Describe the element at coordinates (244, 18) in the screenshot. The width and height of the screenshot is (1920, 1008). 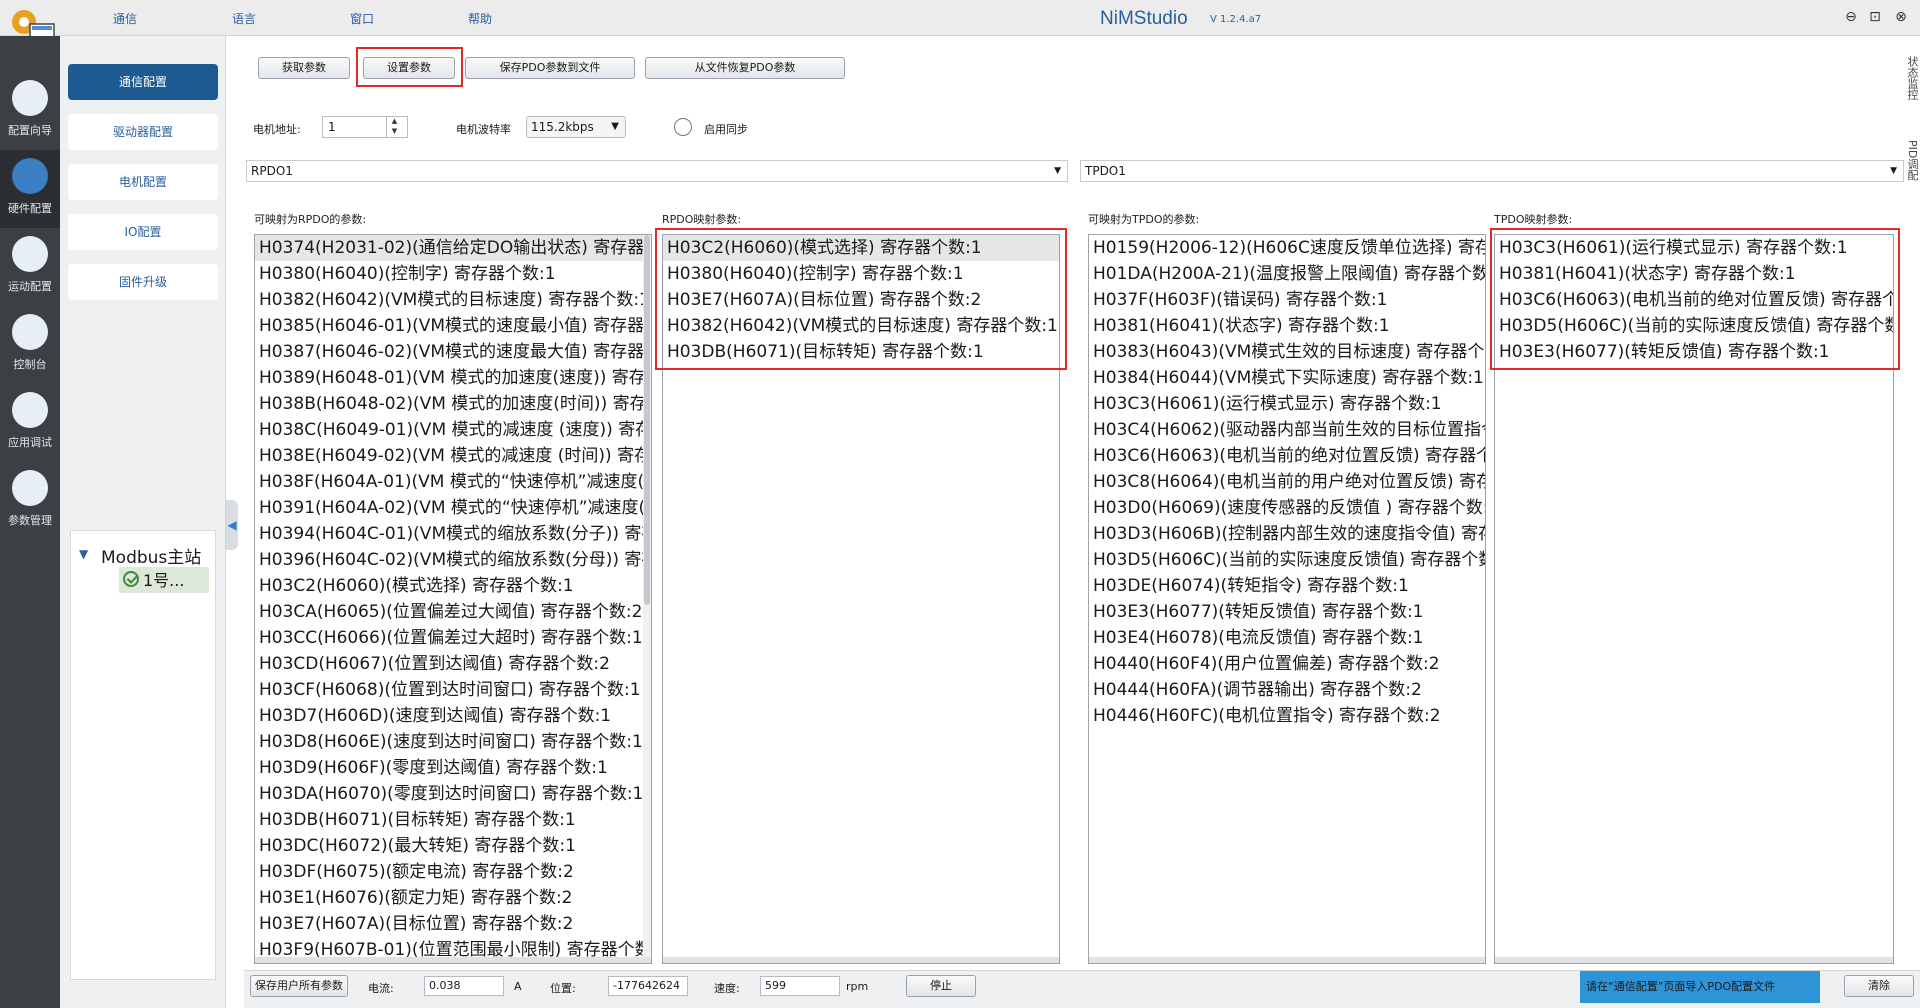
I see `menu-language: 语言` at that location.